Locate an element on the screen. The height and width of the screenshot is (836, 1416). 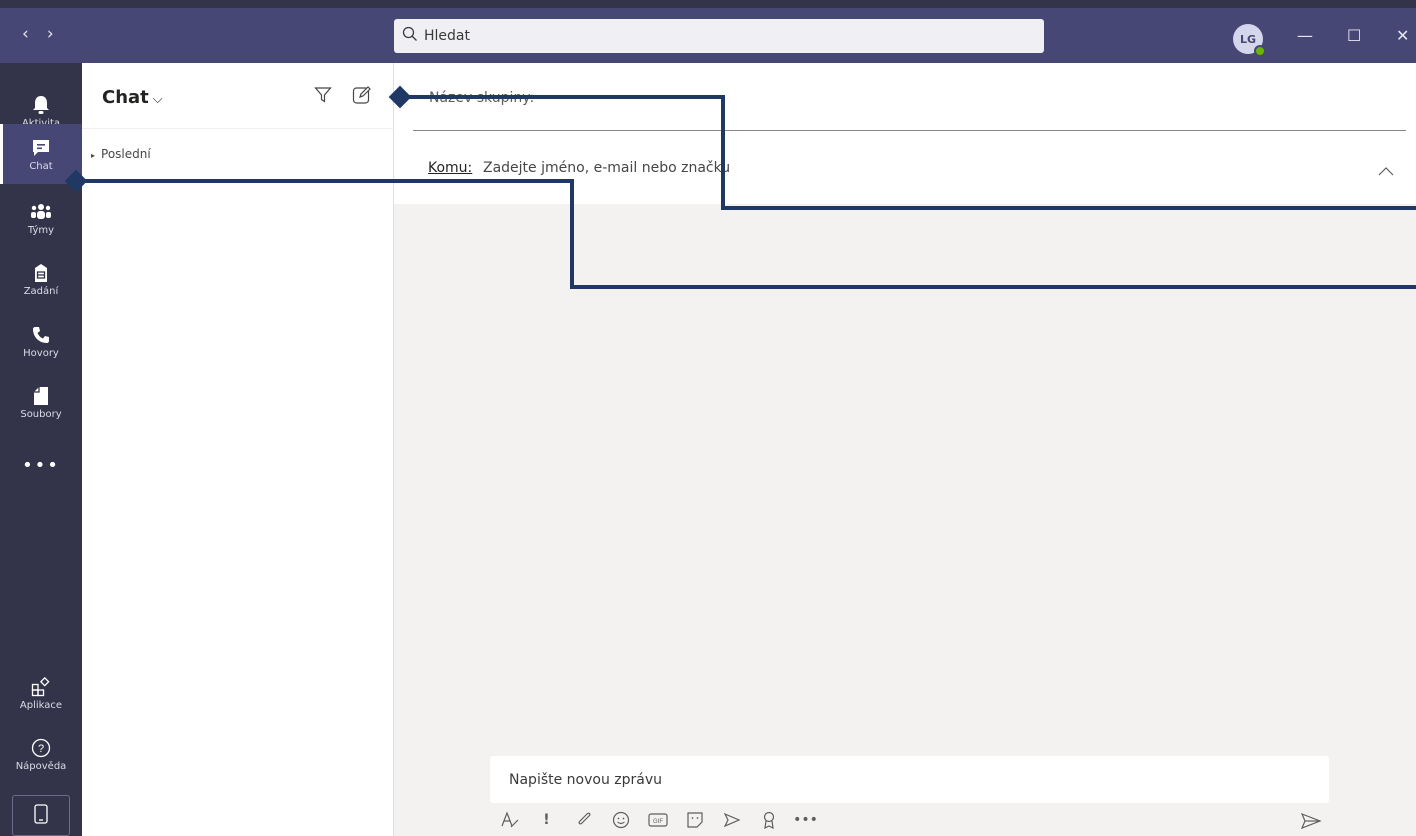
close-button: ✕ is located at coordinates (1402, 35).